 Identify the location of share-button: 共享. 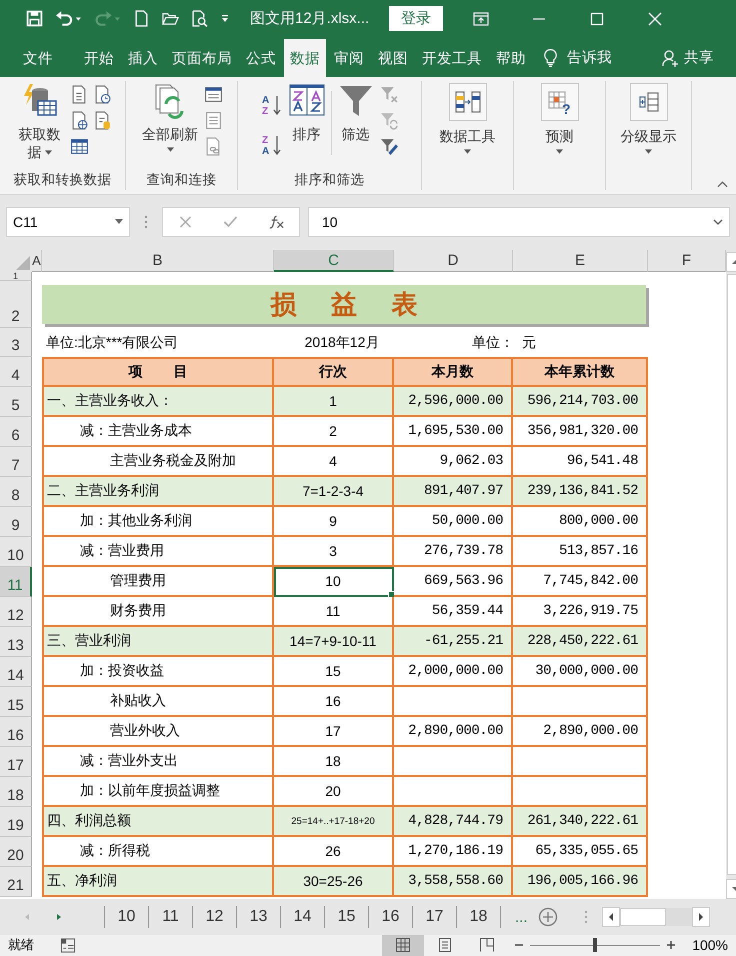
(699, 58).